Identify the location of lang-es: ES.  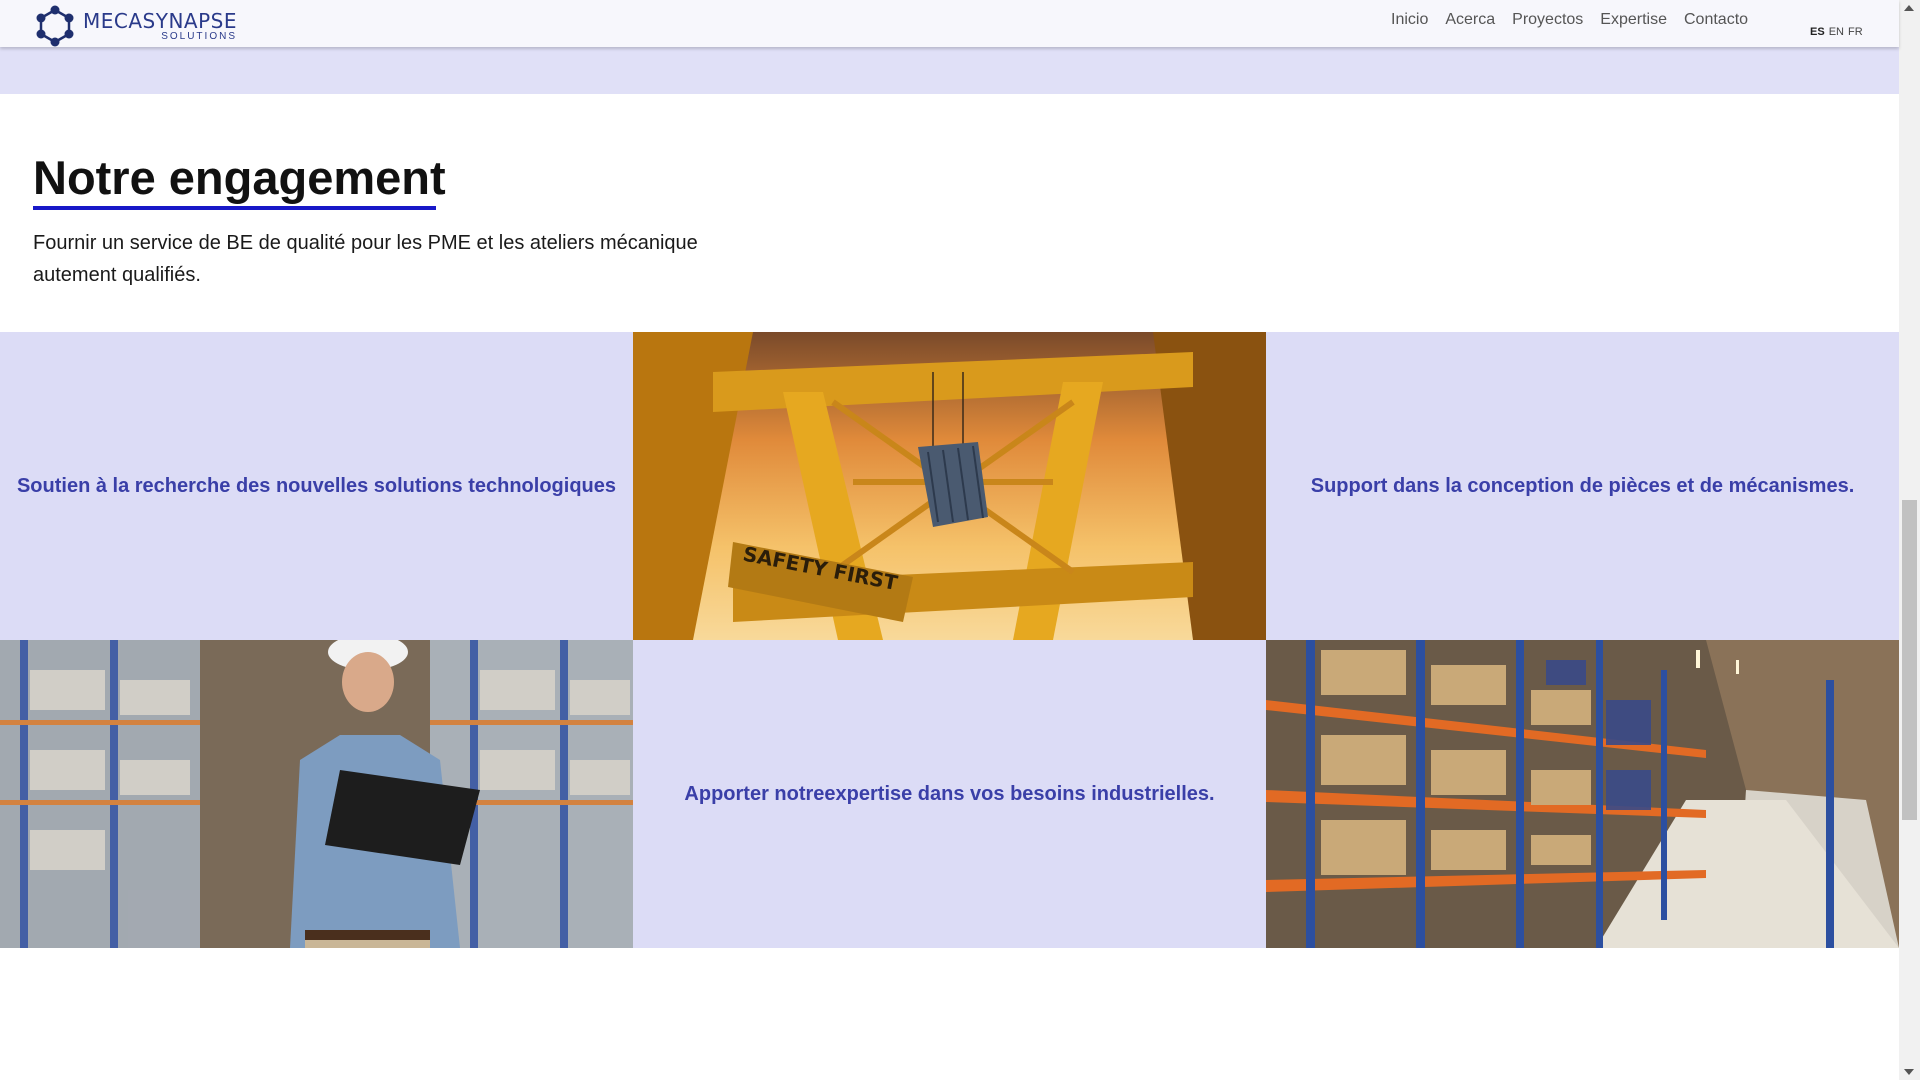
(1817, 32).